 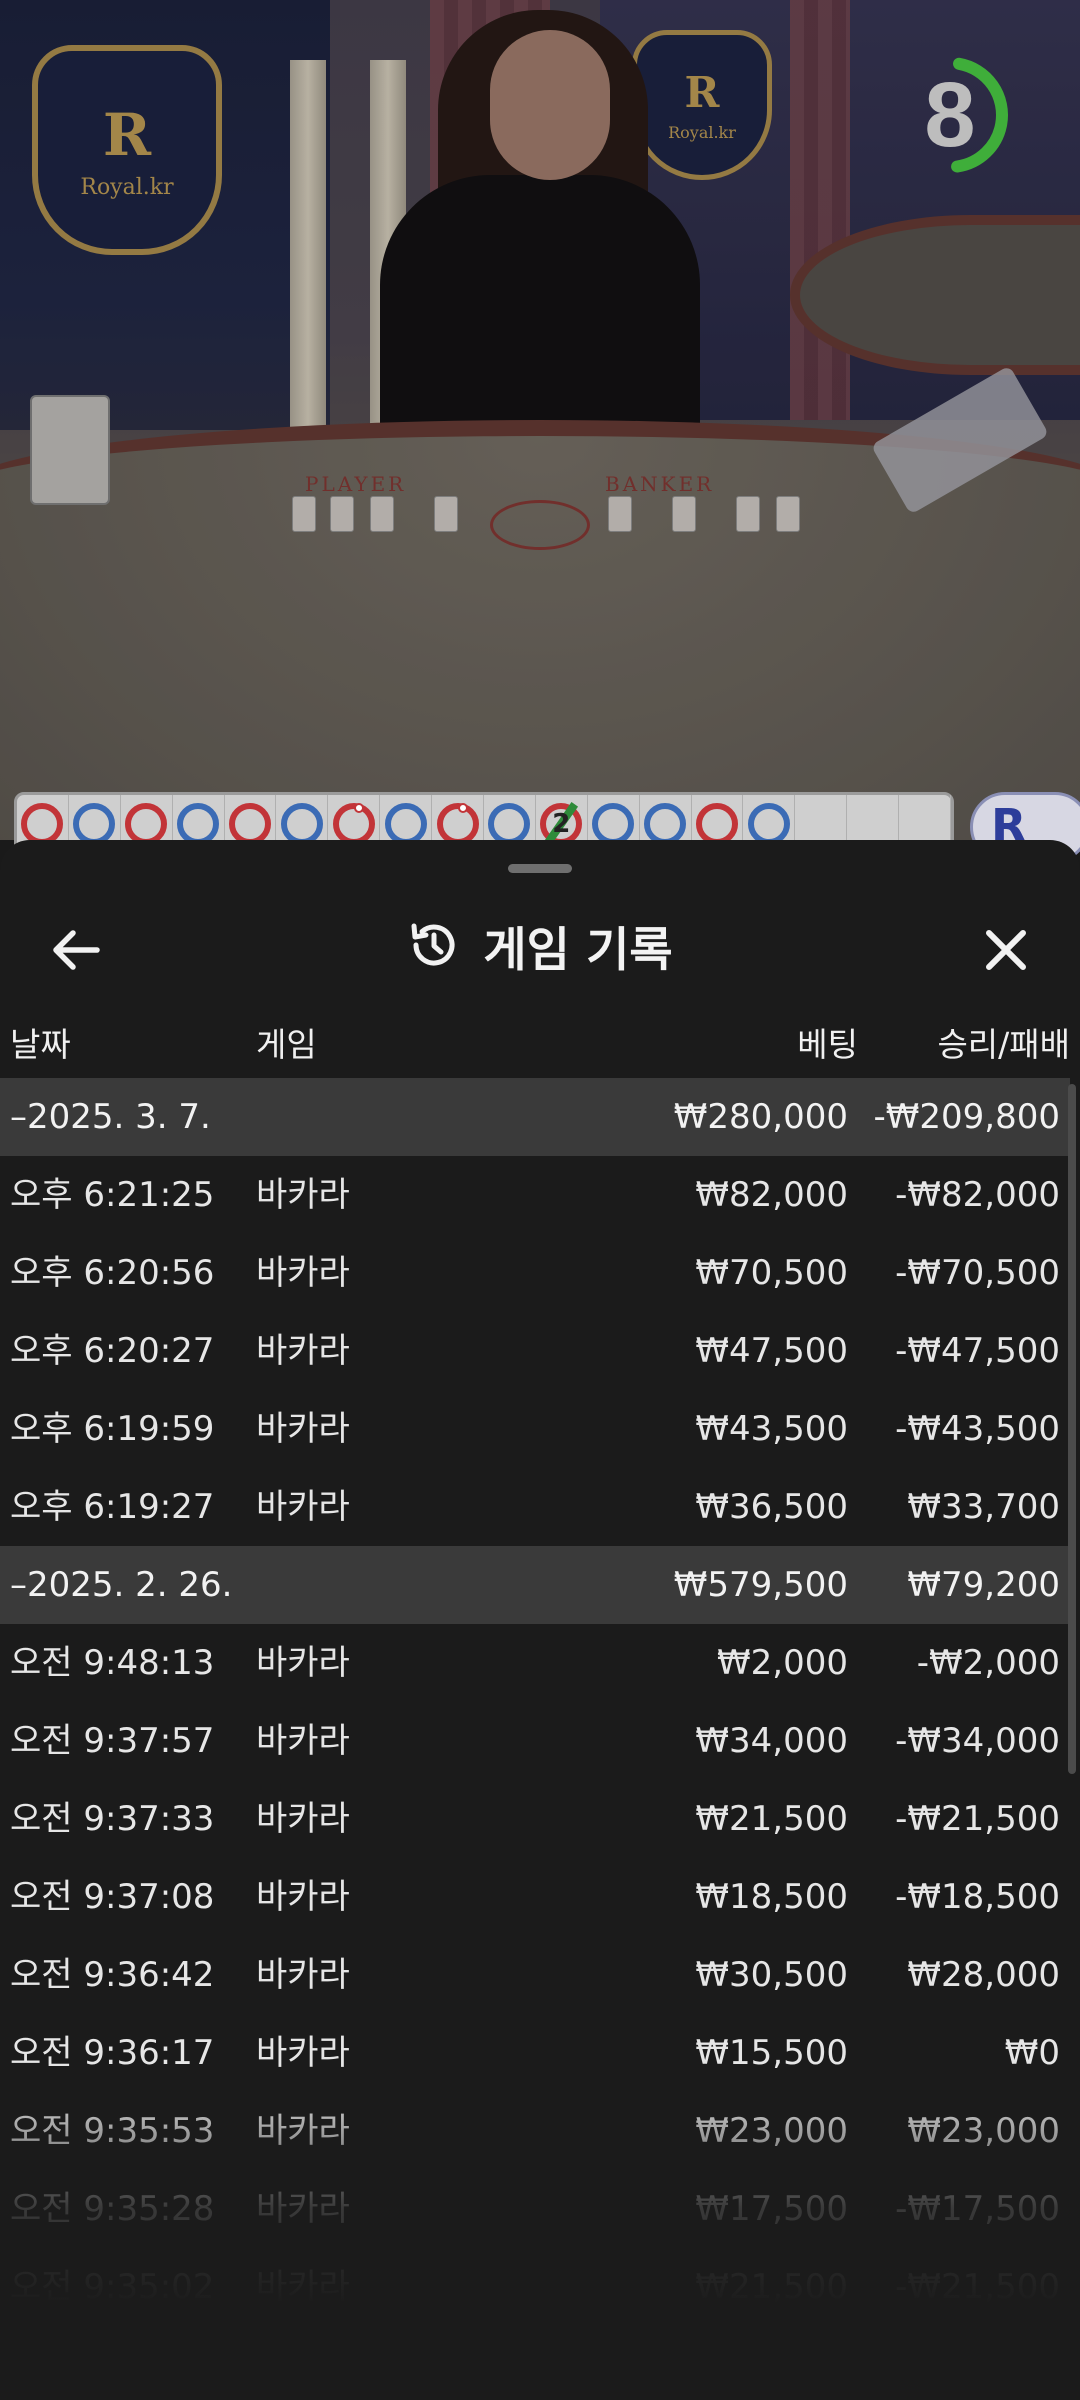 I want to click on bet-amount: ₩70,500, so click(x=771, y=1273).